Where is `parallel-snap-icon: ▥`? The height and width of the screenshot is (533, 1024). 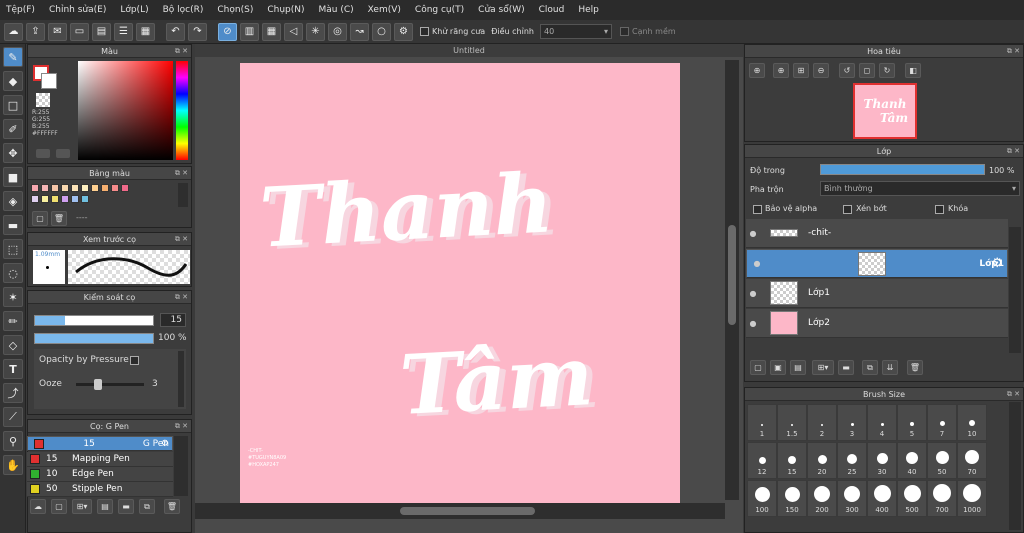
parallel-snap-icon: ▥ is located at coordinates (249, 31).